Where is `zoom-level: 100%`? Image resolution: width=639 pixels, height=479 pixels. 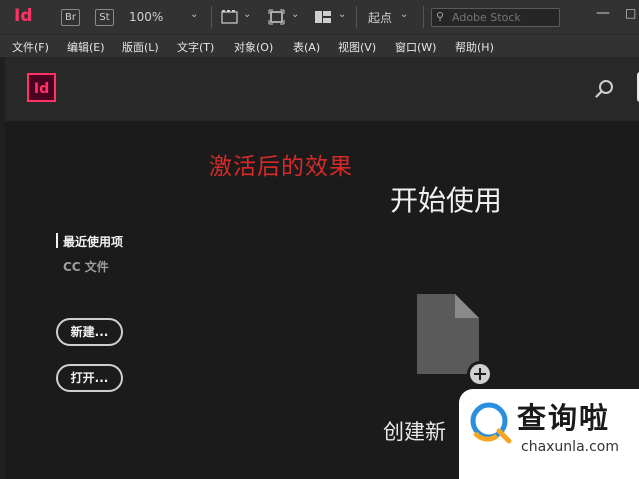 zoom-level: 100% is located at coordinates (146, 17).